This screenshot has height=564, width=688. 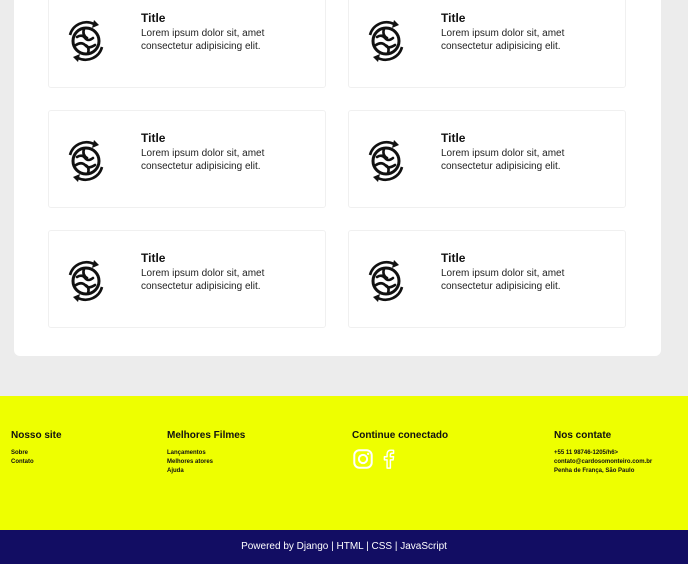 What do you see at coordinates (583, 435) in the screenshot?
I see `footer-heading: Nos contate` at bounding box center [583, 435].